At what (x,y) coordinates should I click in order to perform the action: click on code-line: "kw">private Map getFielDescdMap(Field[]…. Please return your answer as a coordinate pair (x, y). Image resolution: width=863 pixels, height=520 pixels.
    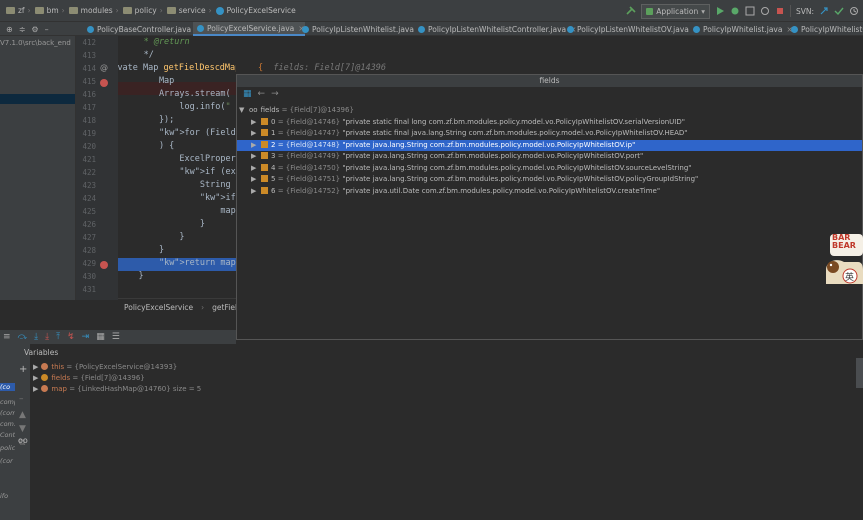
    Looking at the image, I should click on (177, 68).